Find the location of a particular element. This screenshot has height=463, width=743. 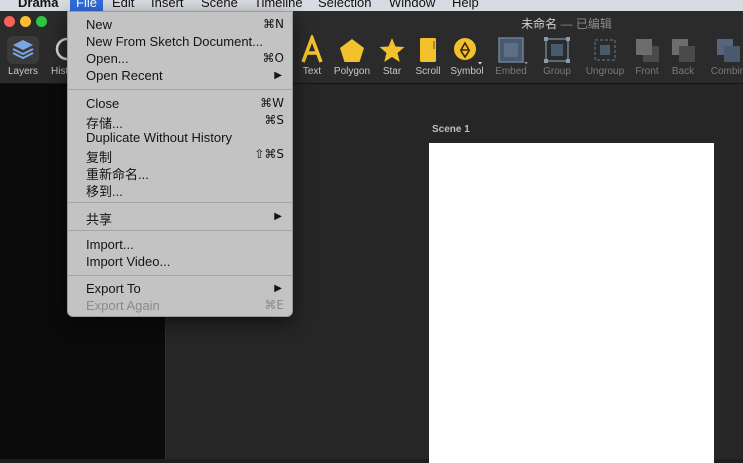

menu-item-save: 存储... ⌘S is located at coordinates (180, 121).